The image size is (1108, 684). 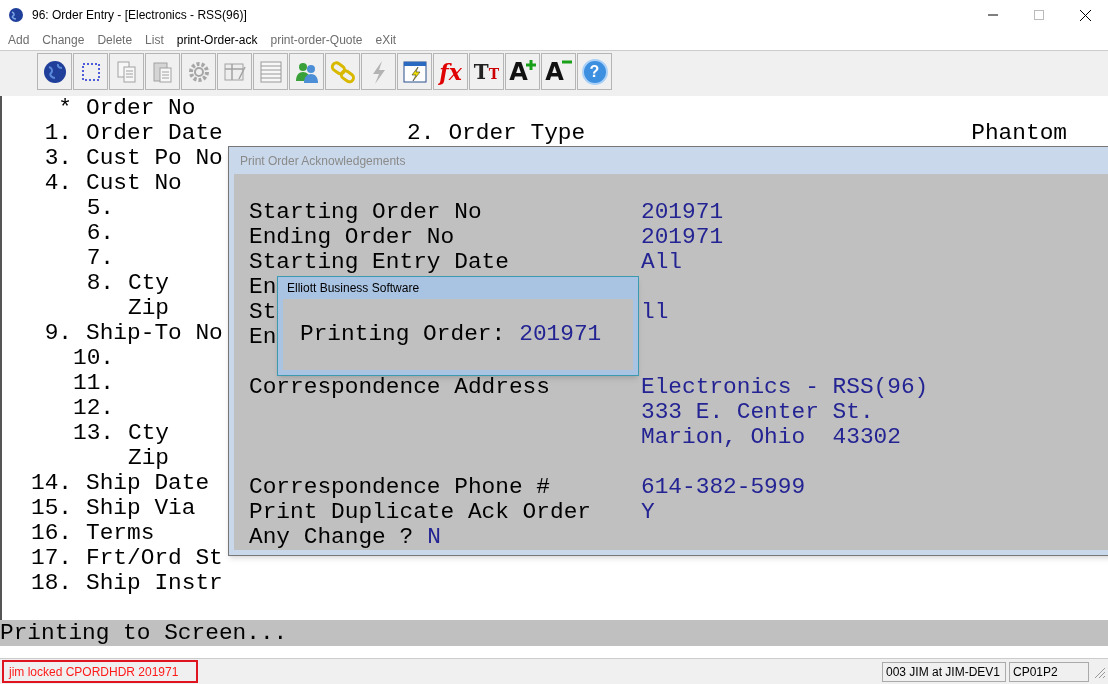 What do you see at coordinates (154, 583) in the screenshot?
I see `field-label: Ship Instr` at bounding box center [154, 583].